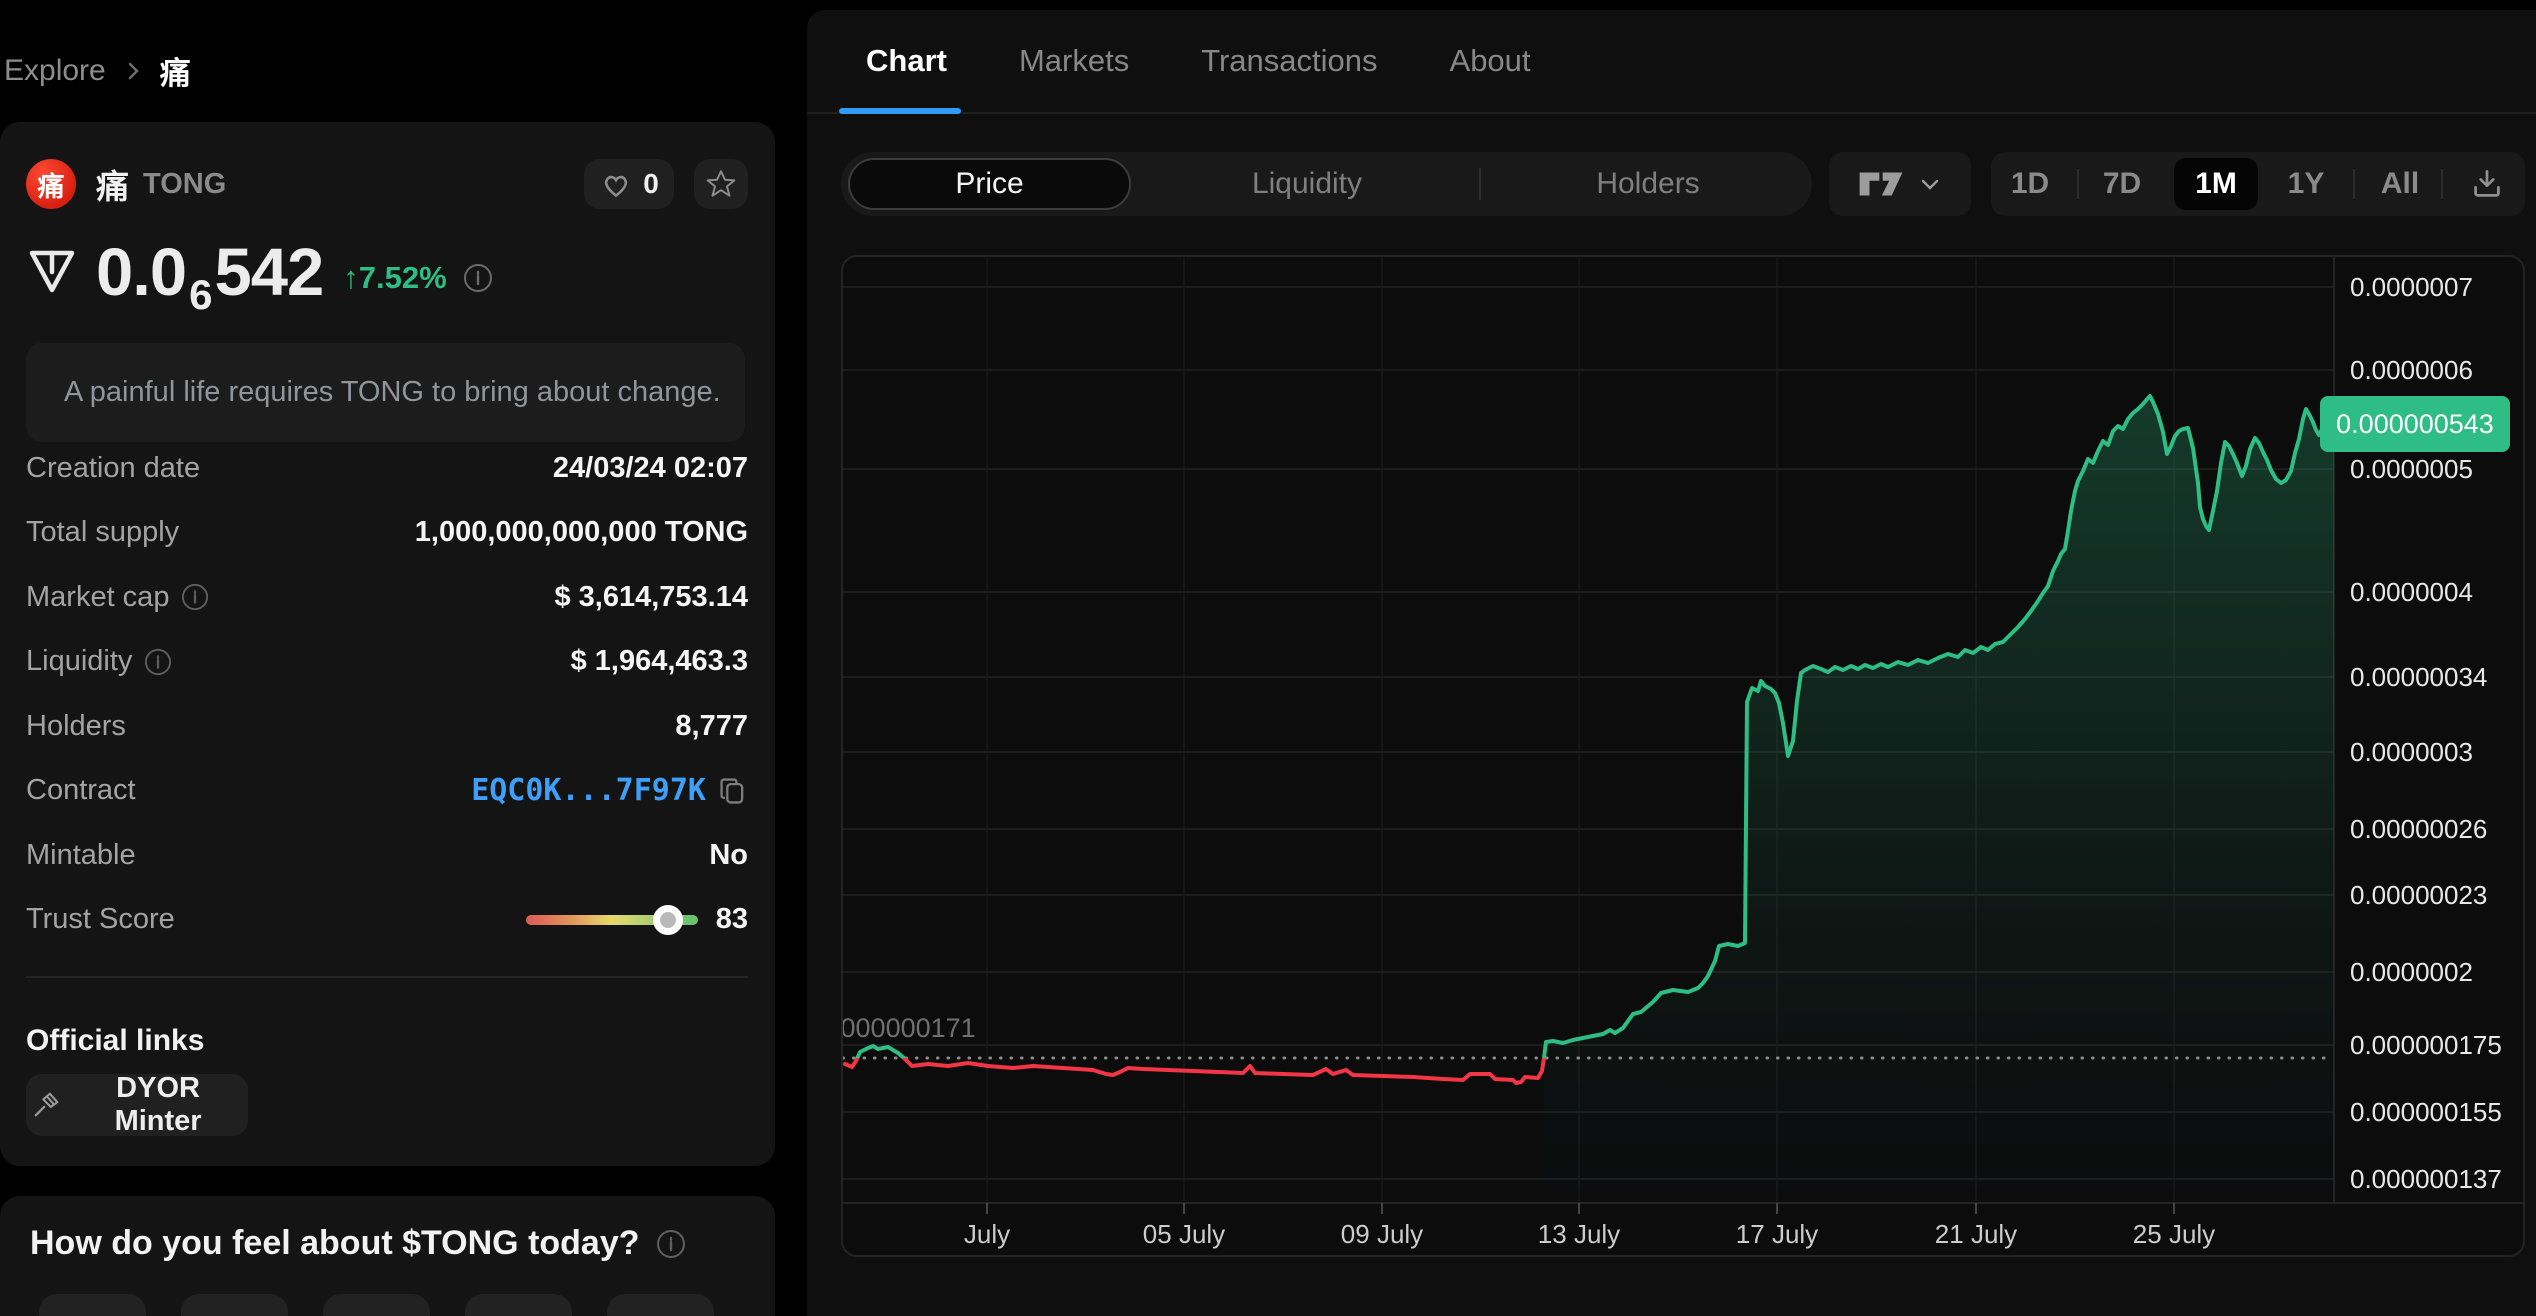  Describe the element at coordinates (1382, 1234) in the screenshot. I see `x-axis-label: 09 July` at that location.